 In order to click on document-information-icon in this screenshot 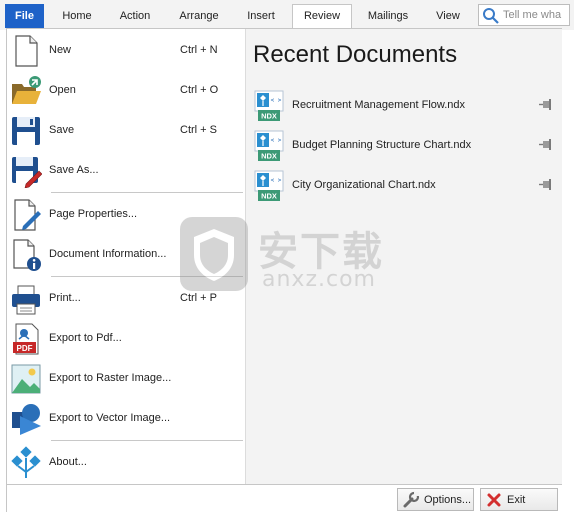, I will do `click(27, 255)`.